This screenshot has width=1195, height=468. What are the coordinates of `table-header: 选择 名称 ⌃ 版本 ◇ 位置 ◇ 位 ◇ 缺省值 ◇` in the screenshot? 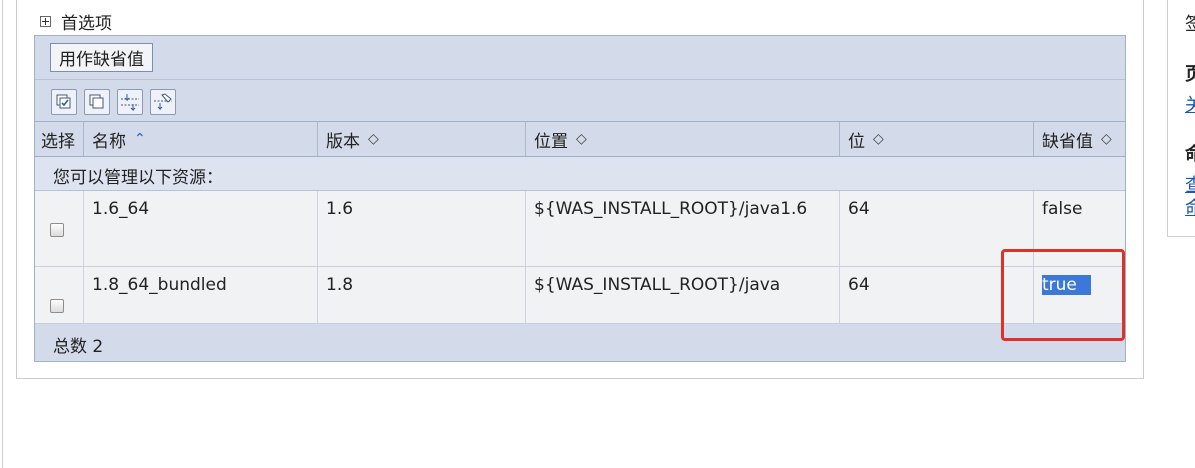 It's located at (580, 139).